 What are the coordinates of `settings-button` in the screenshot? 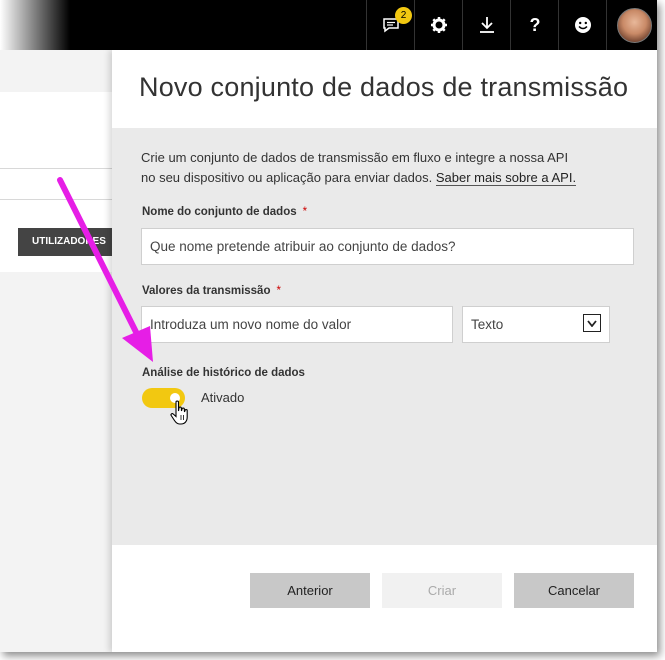 It's located at (438, 25).